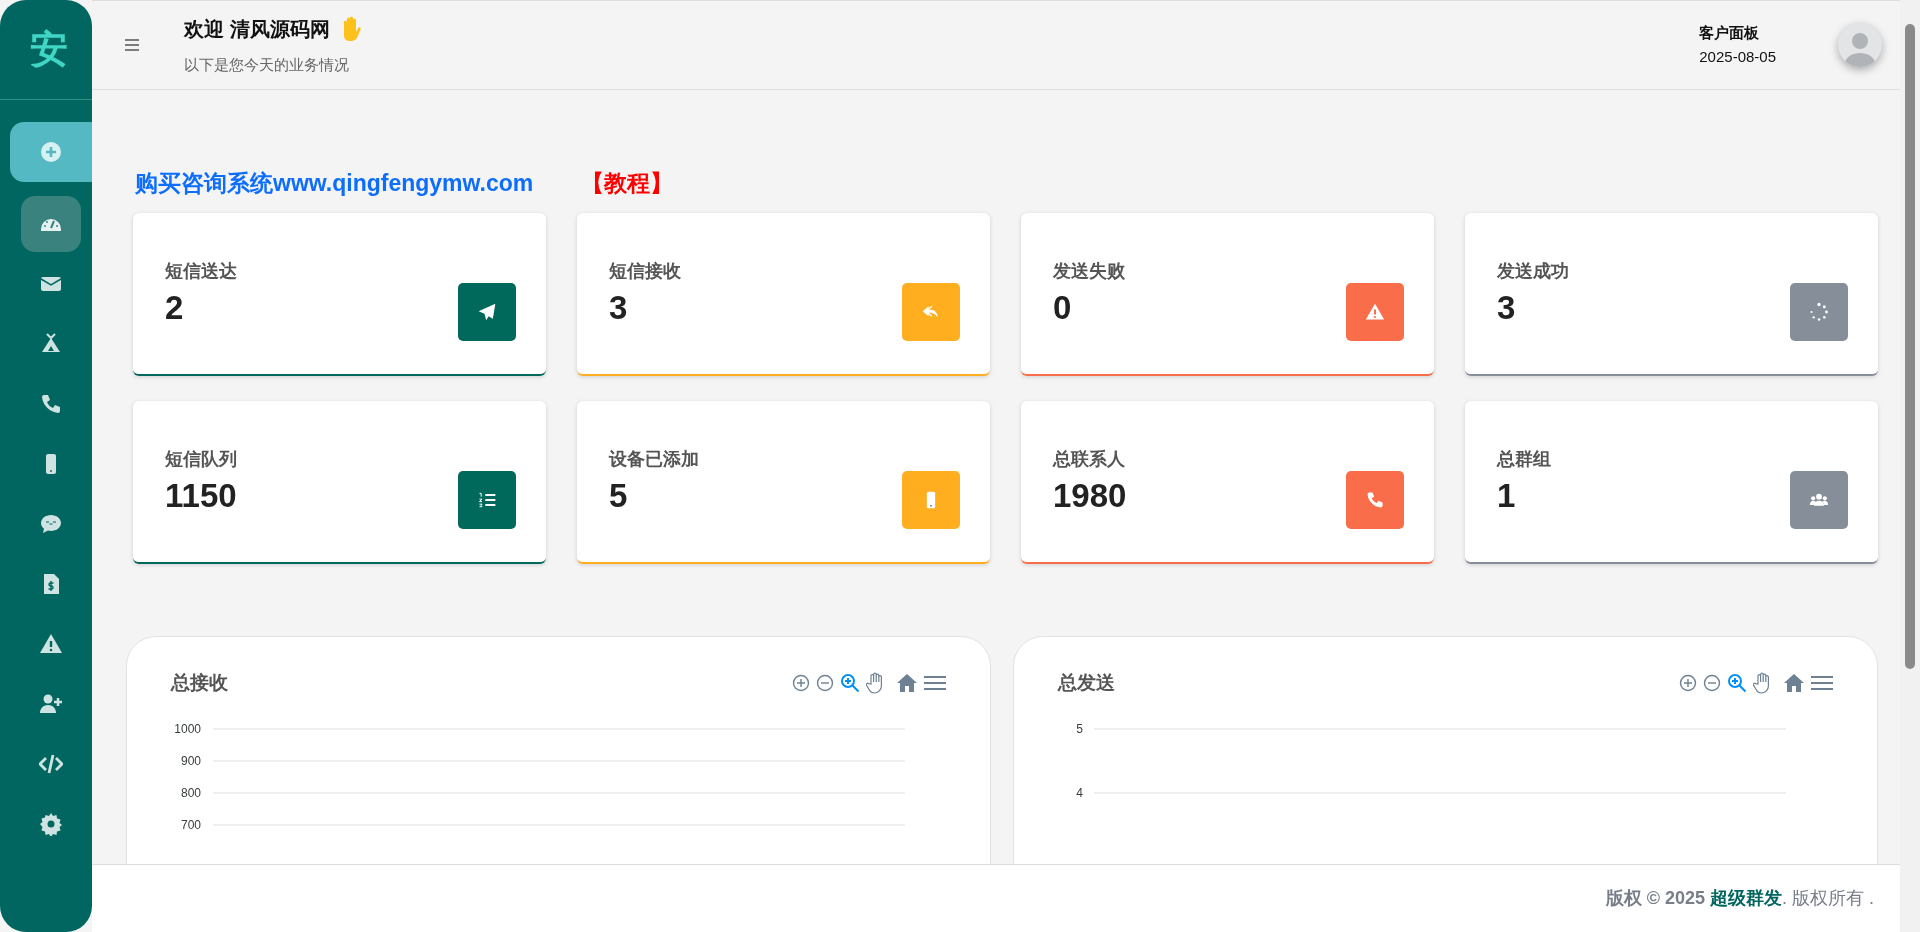 The image size is (1920, 932). I want to click on stat-value: 1, so click(1507, 495).